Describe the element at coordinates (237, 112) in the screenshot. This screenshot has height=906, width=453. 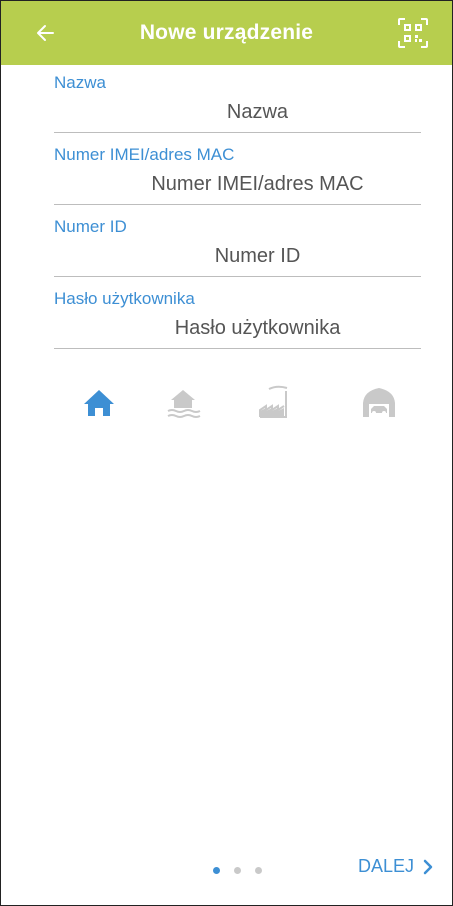
I see `name-input: Nazwa` at that location.